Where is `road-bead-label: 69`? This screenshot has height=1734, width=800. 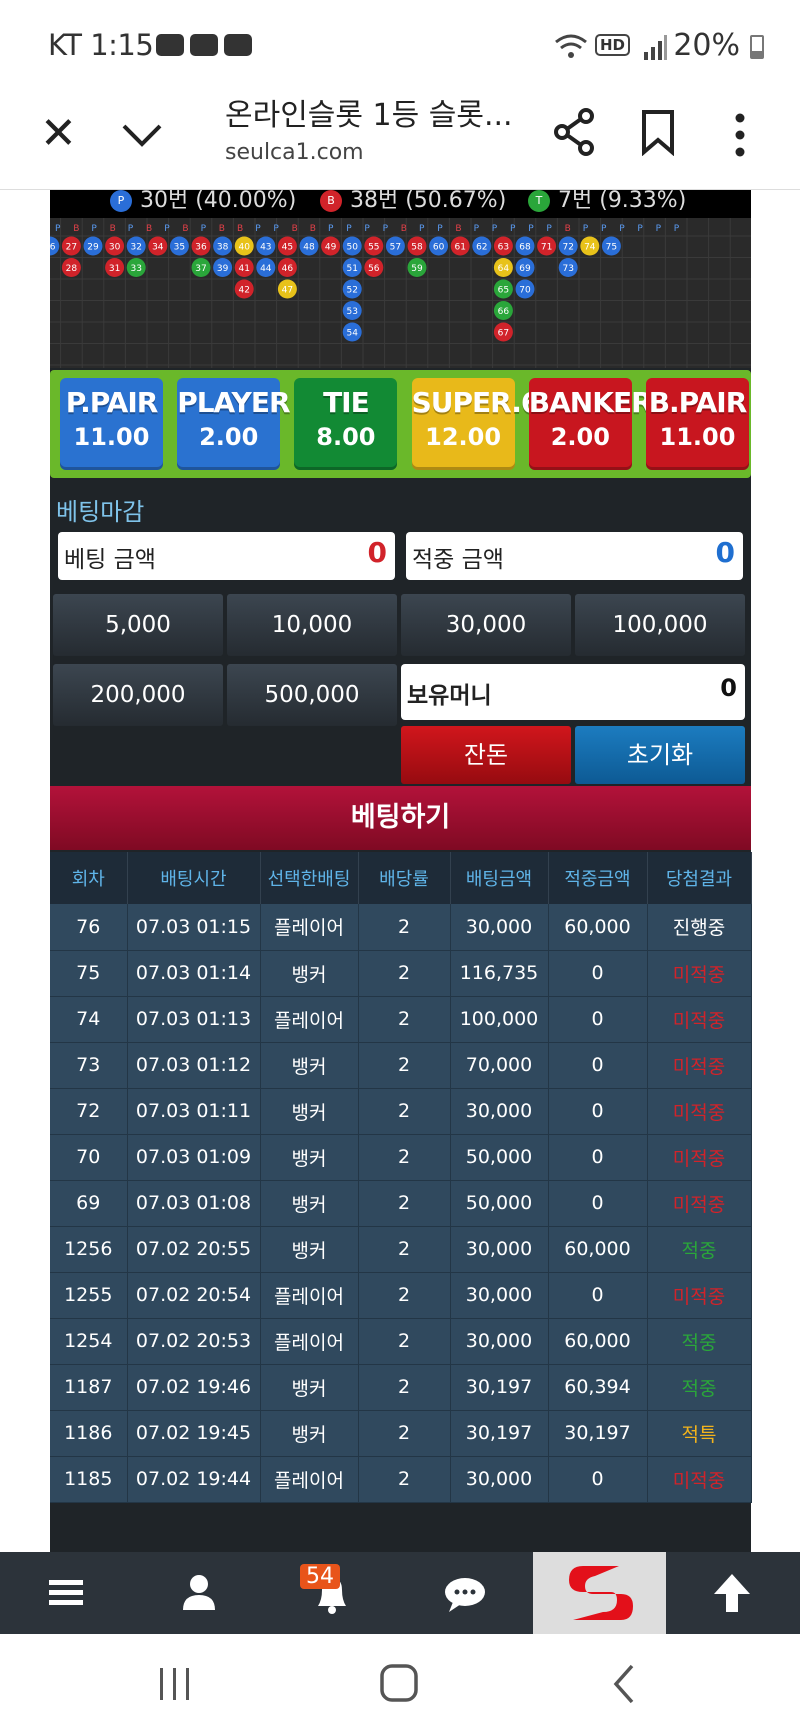
road-bead-label: 69 is located at coordinates (525, 269).